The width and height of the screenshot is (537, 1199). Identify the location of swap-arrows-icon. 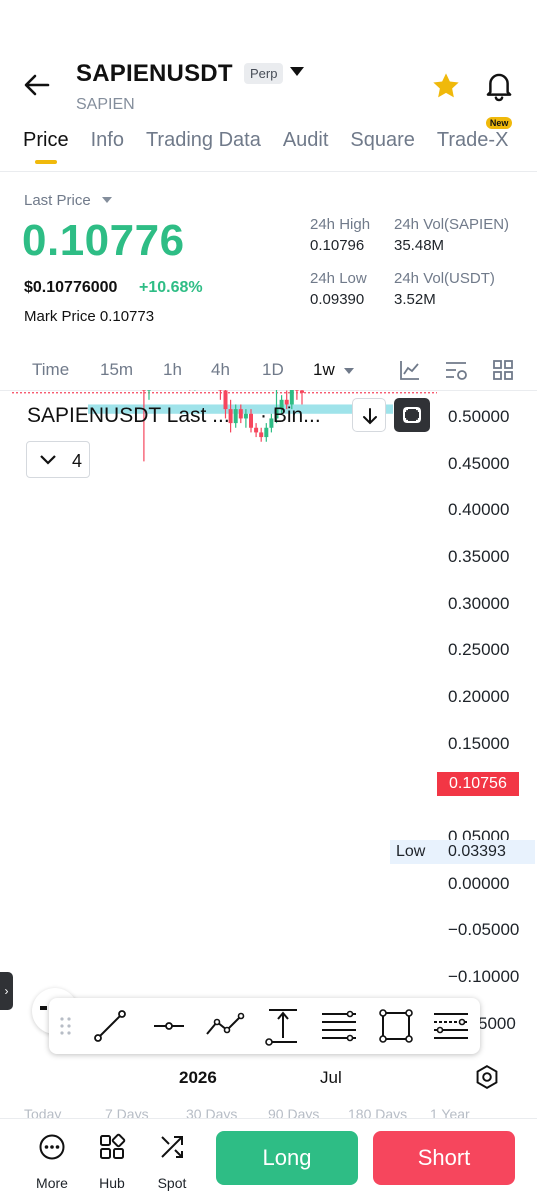
(172, 1147).